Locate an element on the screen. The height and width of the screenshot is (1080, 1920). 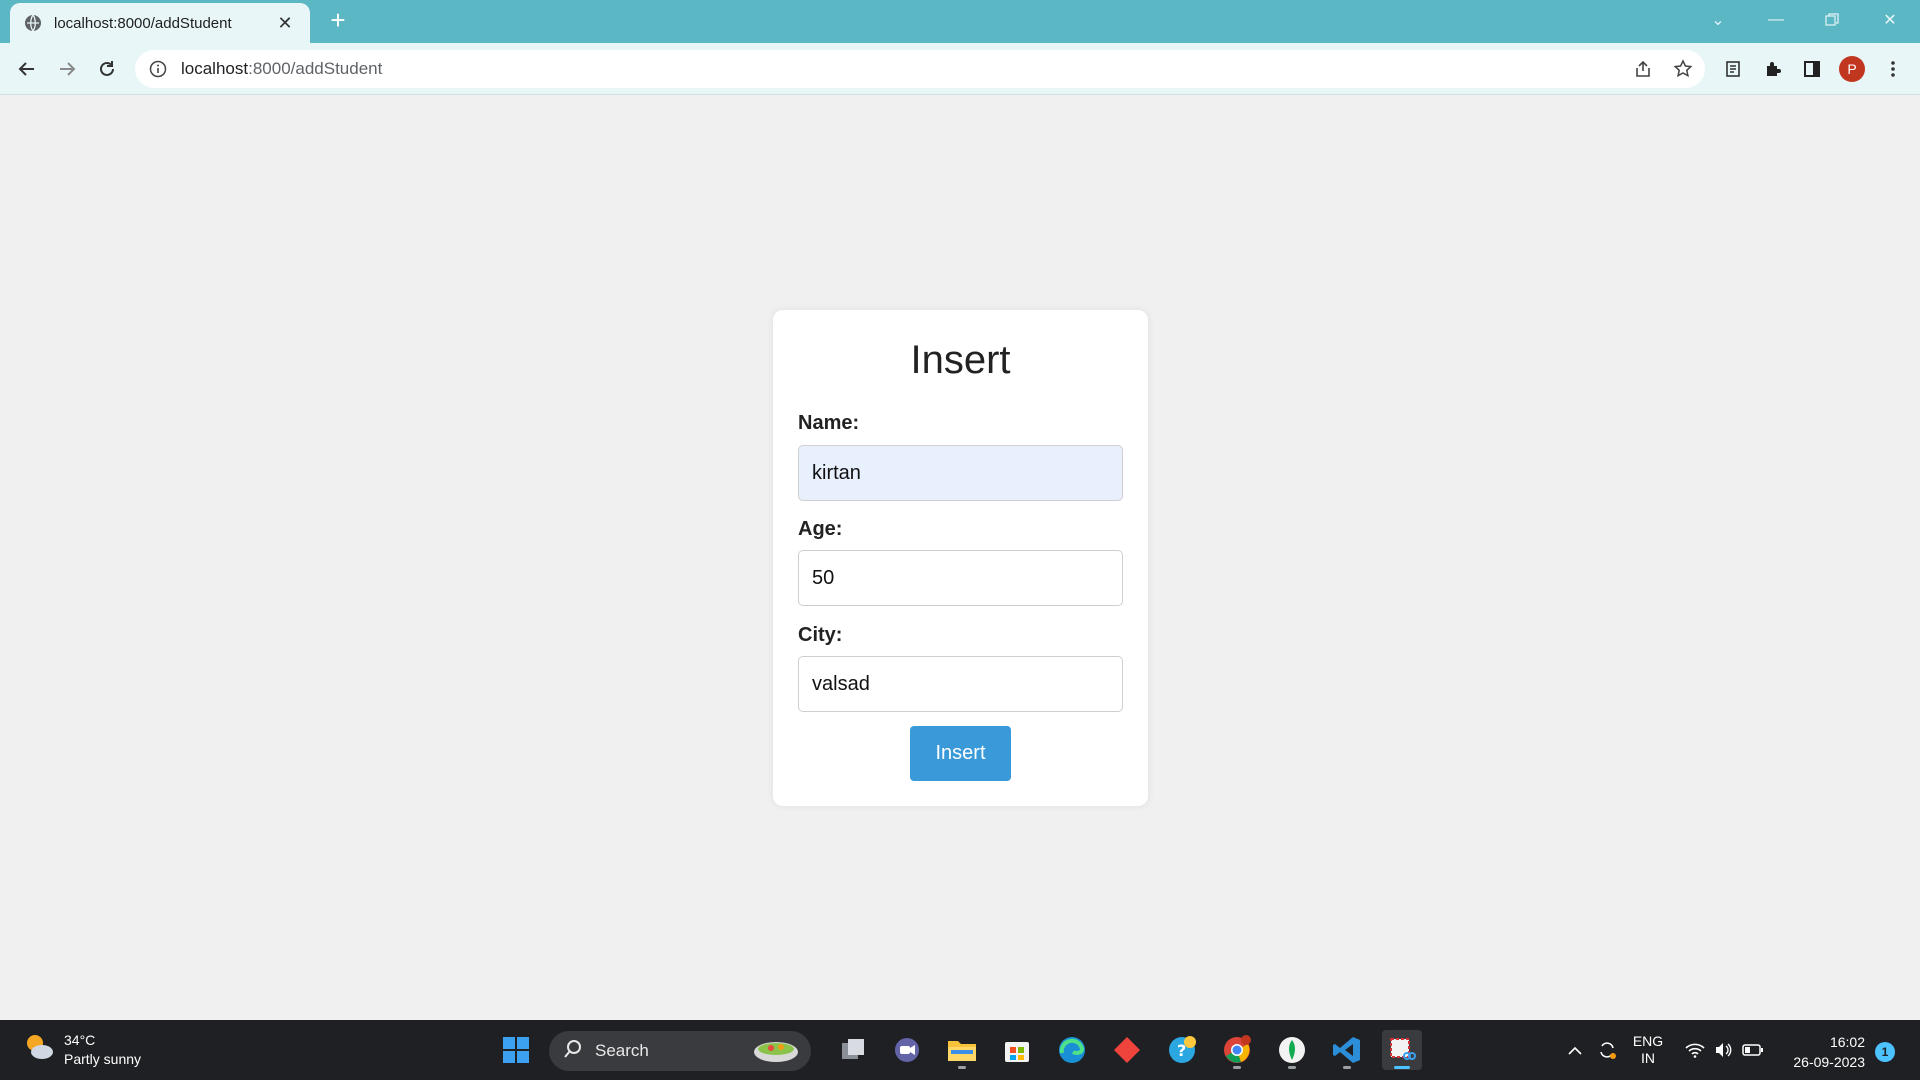
insert-form-card: Insert Name: Age: City: Insert is located at coordinates (960, 558).